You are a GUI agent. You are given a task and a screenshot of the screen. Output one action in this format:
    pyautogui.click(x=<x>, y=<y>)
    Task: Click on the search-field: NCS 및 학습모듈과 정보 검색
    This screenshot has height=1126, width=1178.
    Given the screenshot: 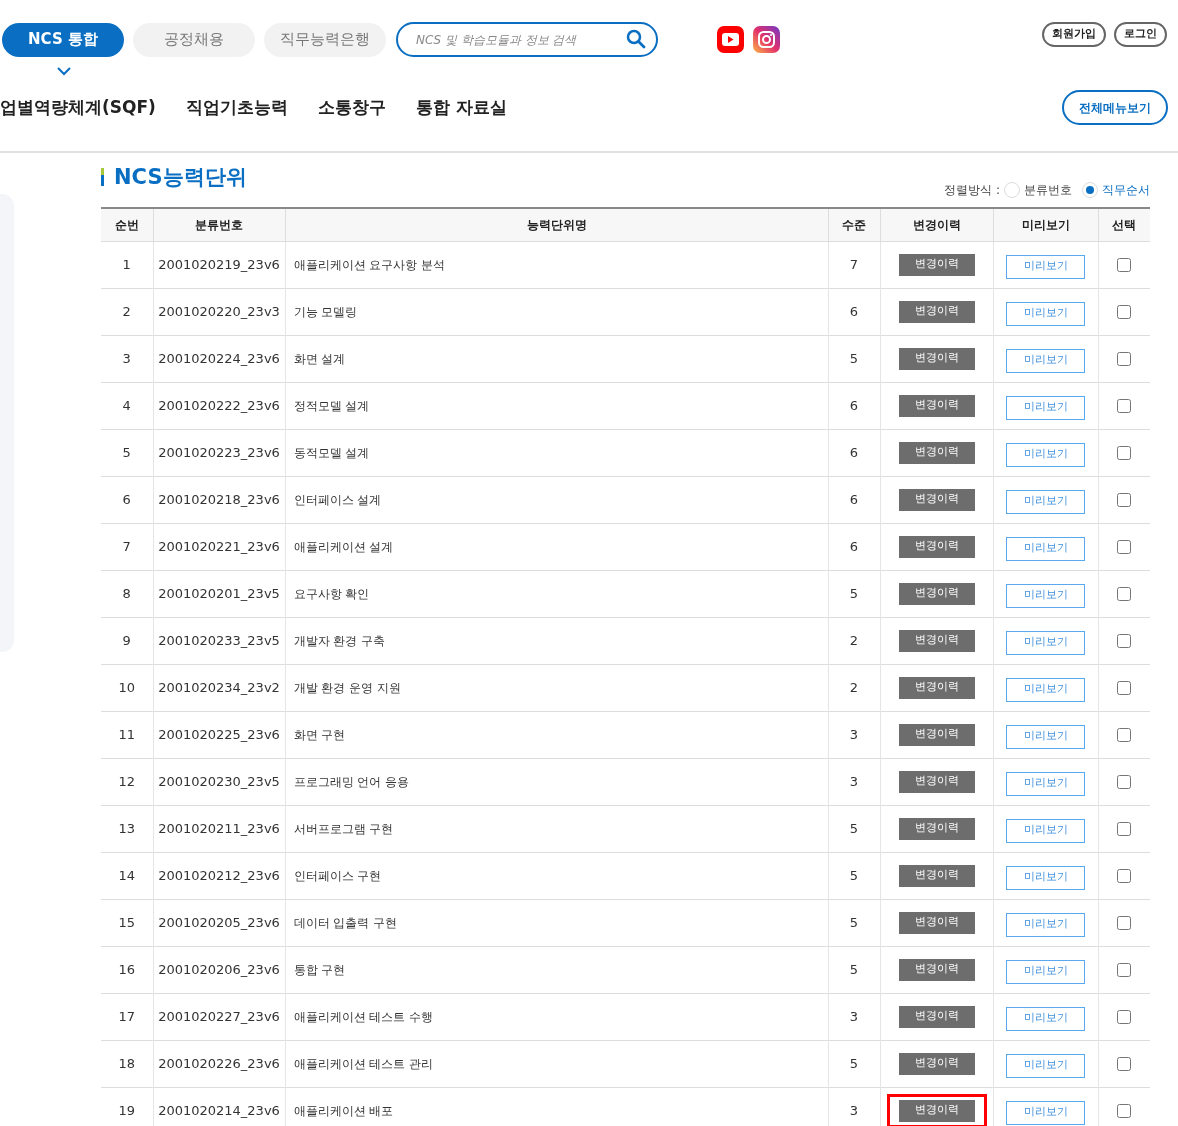 What is the action you would take?
    pyautogui.click(x=527, y=39)
    